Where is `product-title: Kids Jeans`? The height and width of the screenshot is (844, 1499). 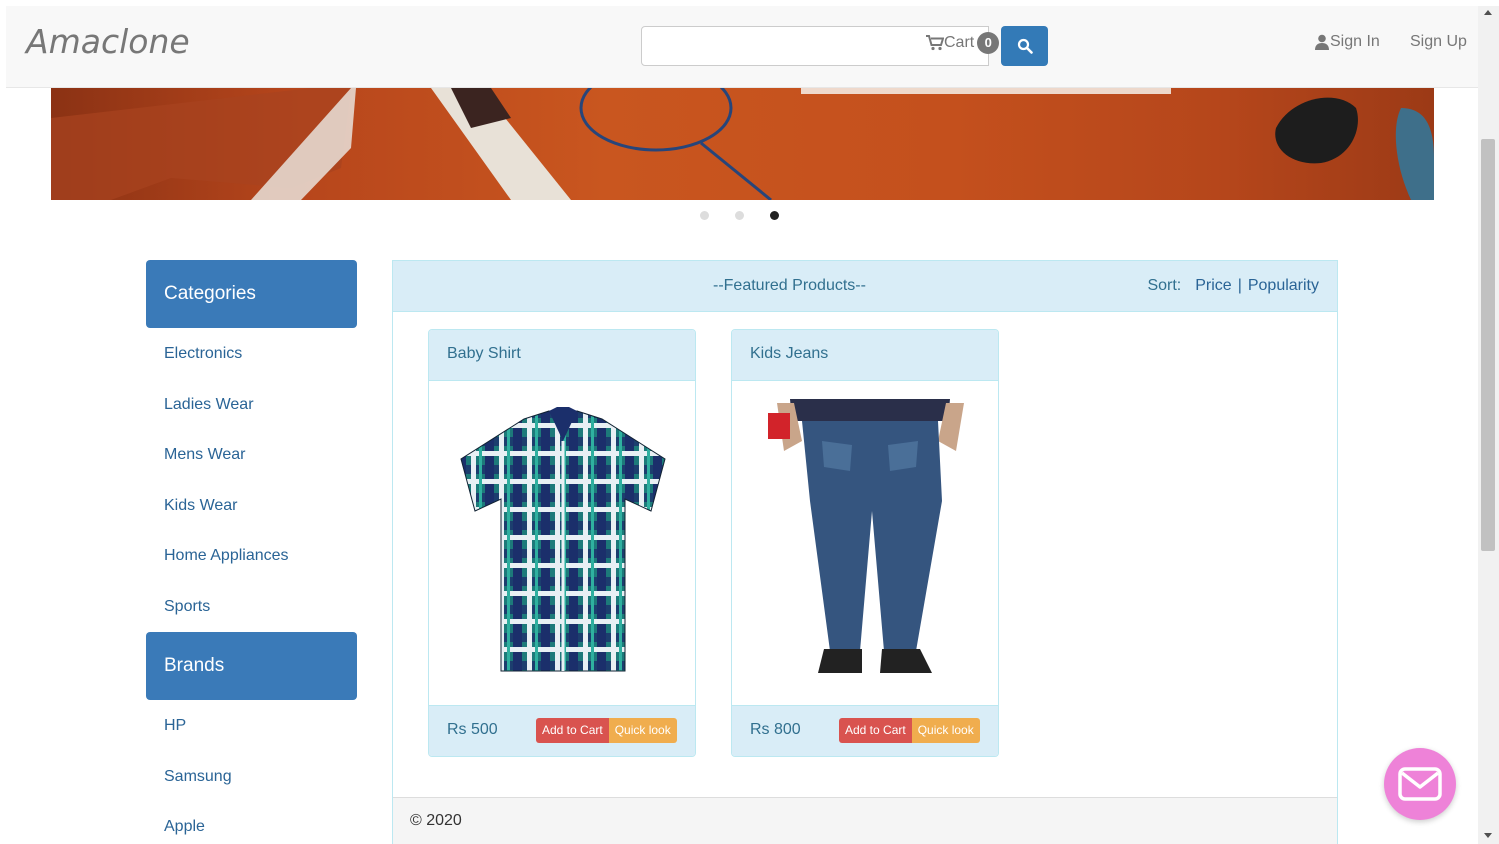 product-title: Kids Jeans is located at coordinates (865, 355).